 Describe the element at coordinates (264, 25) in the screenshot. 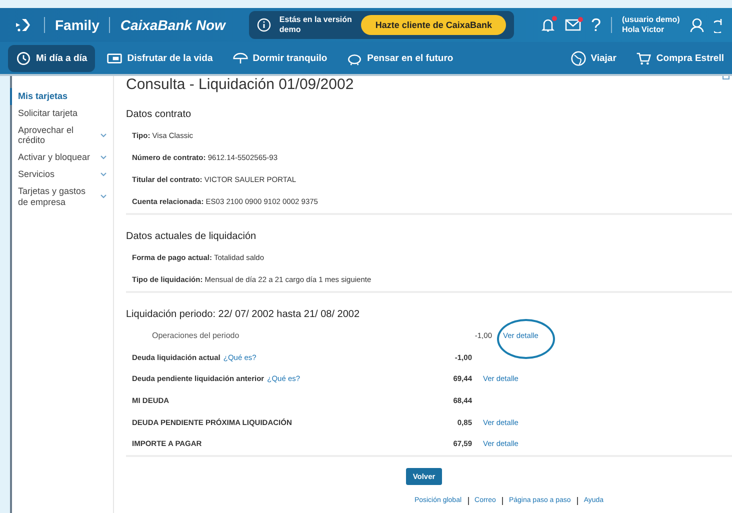

I see `info-icon` at that location.